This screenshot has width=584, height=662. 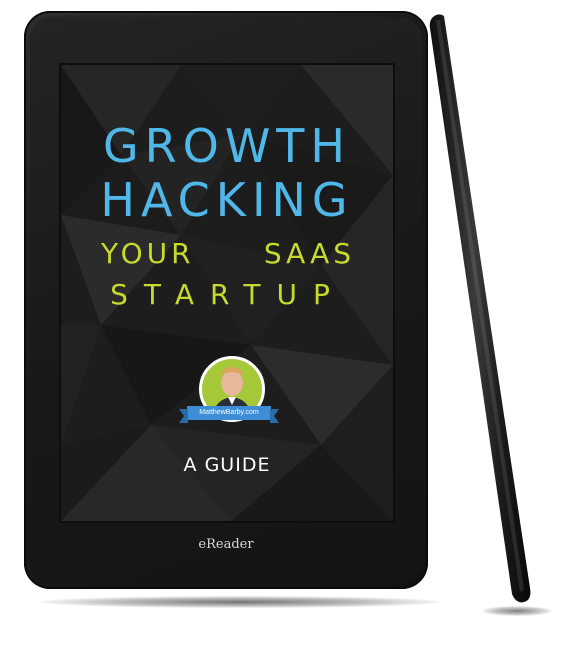 I want to click on author-badge: MatthewBarby.com, so click(x=229, y=414).